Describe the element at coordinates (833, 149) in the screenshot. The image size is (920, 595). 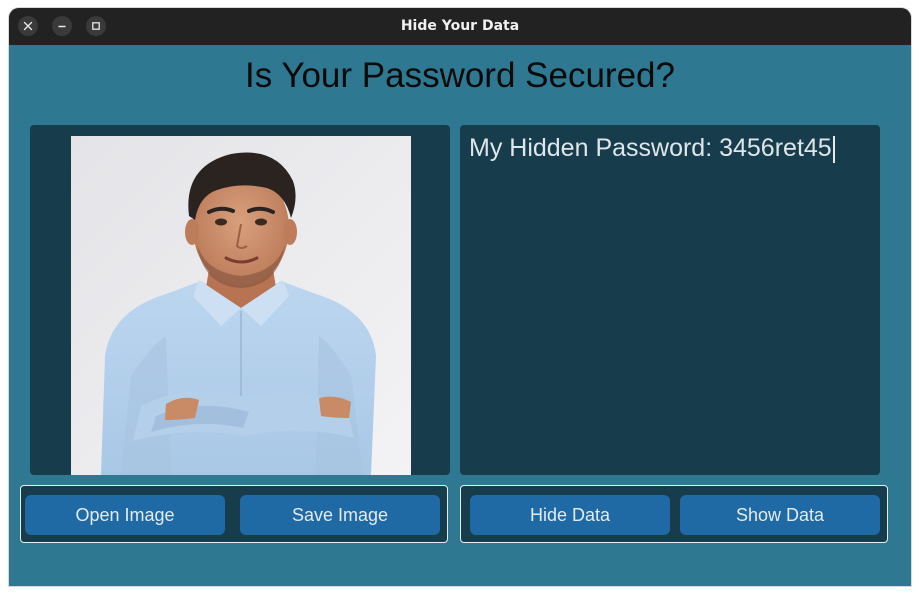
I see `text-cursor` at that location.